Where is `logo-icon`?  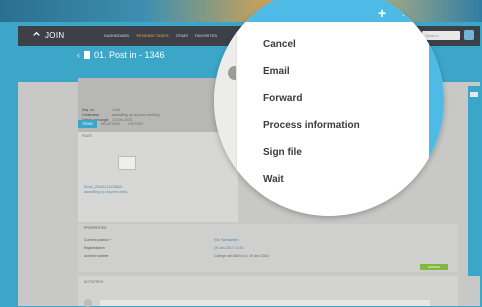
logo-icon is located at coordinates (36, 33).